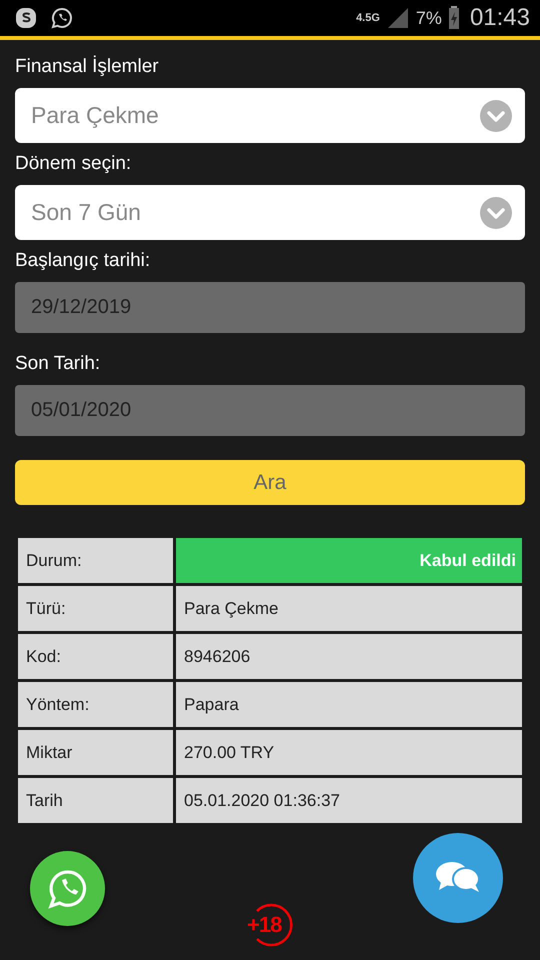 This screenshot has height=960, width=540. I want to click on battery-percent: 7%, so click(429, 18).